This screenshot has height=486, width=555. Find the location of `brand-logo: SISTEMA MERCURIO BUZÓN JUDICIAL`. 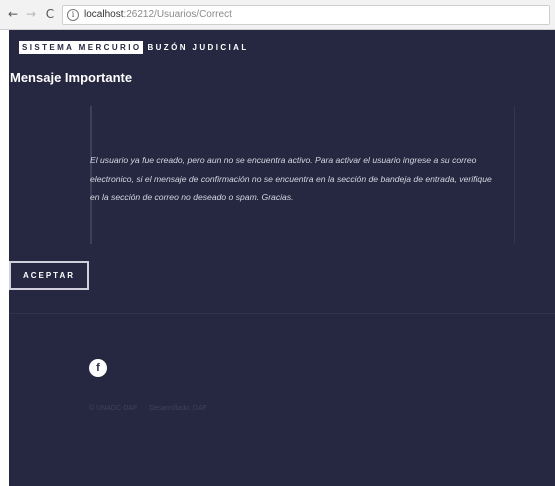

brand-logo: SISTEMA MERCURIO BUZÓN JUDICIAL is located at coordinates (134, 47).